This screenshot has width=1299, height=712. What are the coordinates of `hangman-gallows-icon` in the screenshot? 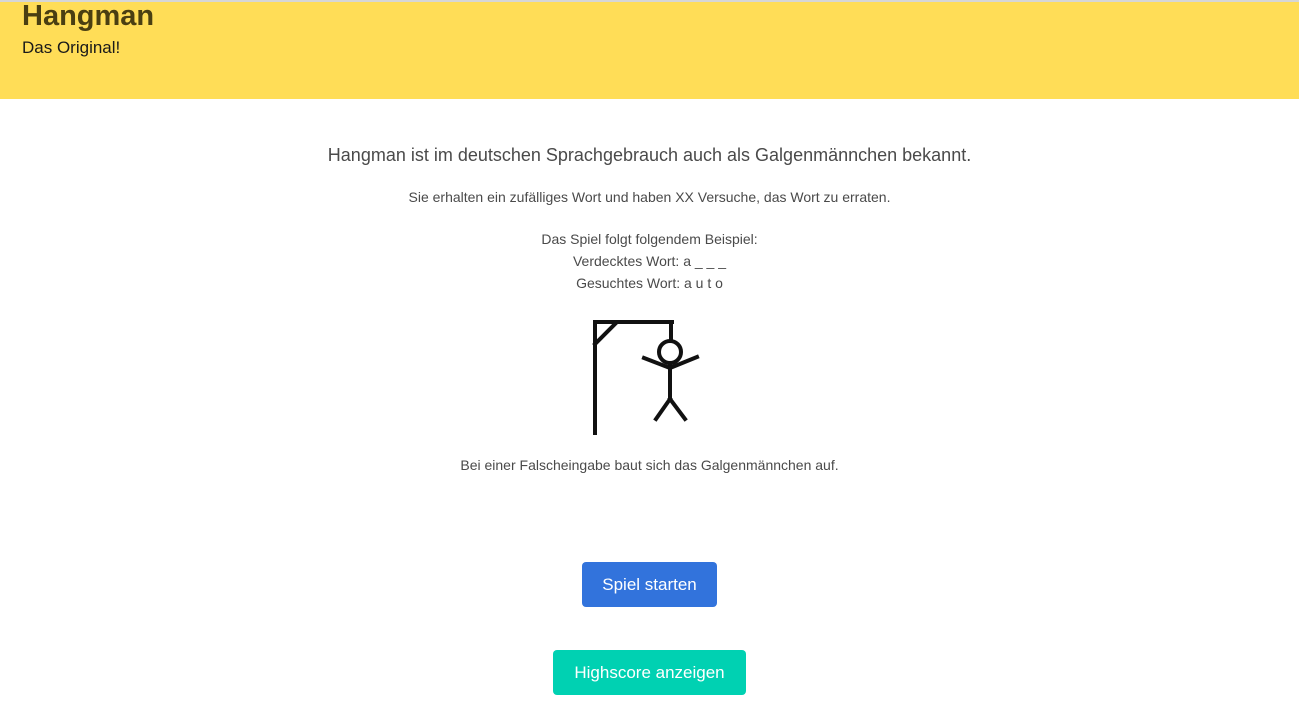 It's located at (646, 377).